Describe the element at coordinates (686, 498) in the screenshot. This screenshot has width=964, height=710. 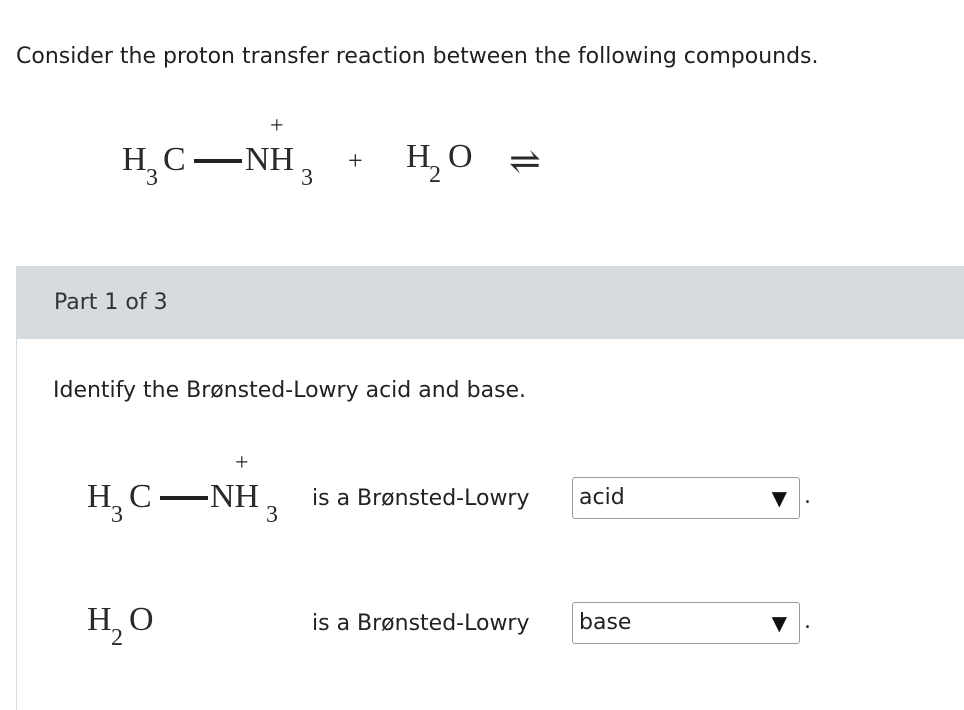
I see `acid-base-dropdown: acid ▼` at that location.